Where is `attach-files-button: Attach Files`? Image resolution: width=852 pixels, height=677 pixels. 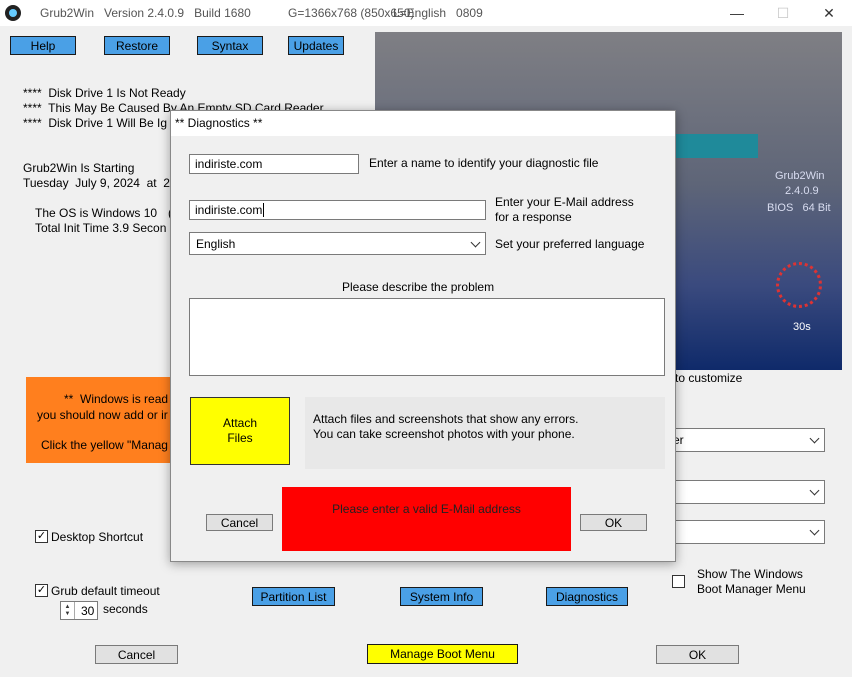
attach-files-button: Attach Files is located at coordinates (240, 431).